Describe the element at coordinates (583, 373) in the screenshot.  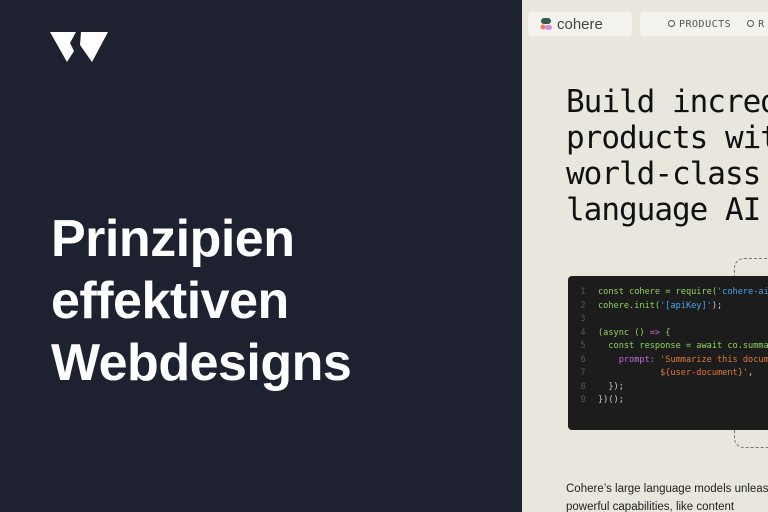
I see `line-number: 7` at that location.